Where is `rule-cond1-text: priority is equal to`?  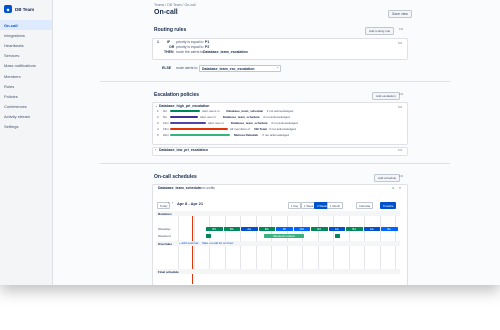
rule-cond1-text: priority is equal to is located at coordinates (190, 42).